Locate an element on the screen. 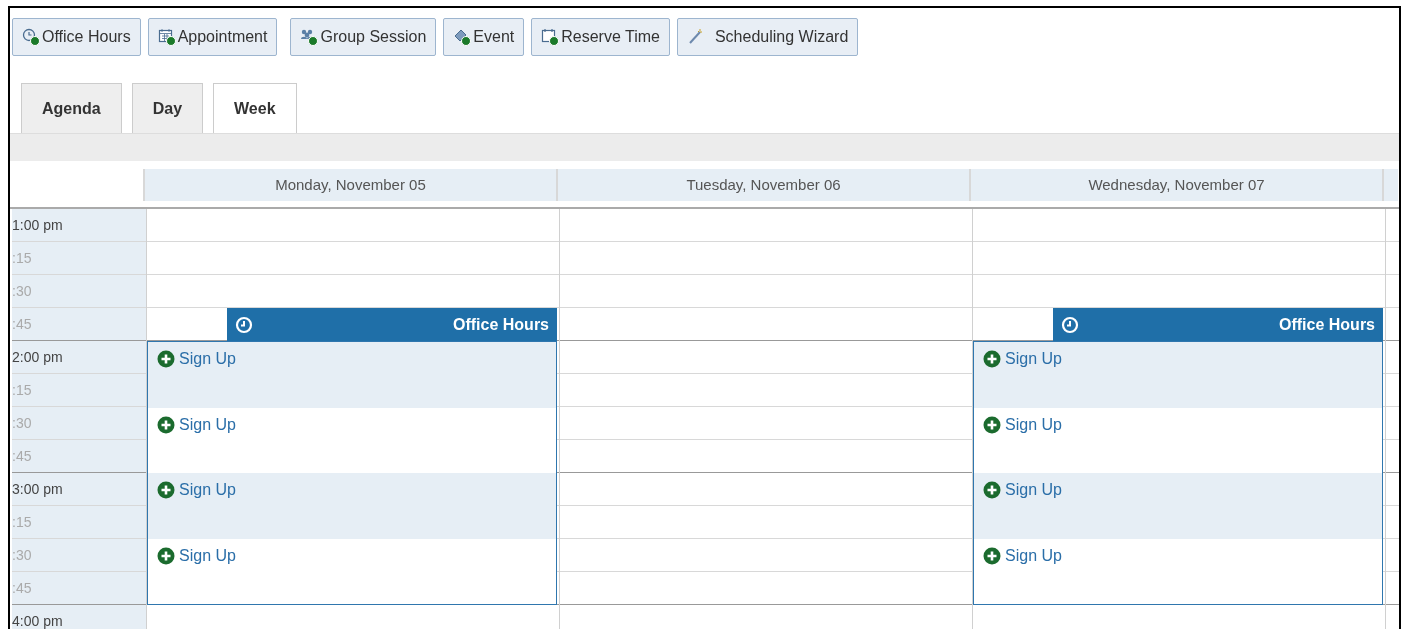  view-tab: Week is located at coordinates (255, 108).